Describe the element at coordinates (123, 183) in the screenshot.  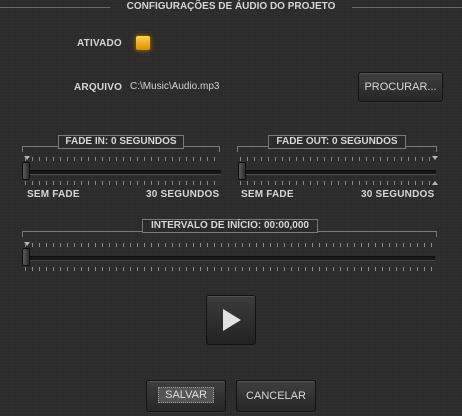
I see `fade-in-ticks-bottom` at that location.